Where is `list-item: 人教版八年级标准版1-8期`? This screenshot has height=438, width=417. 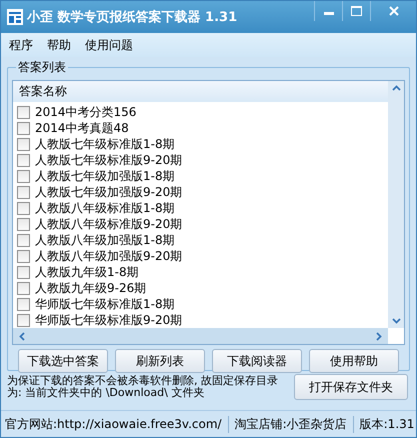
list-item: 人教版八年级标准版1-8期 is located at coordinates (105, 208).